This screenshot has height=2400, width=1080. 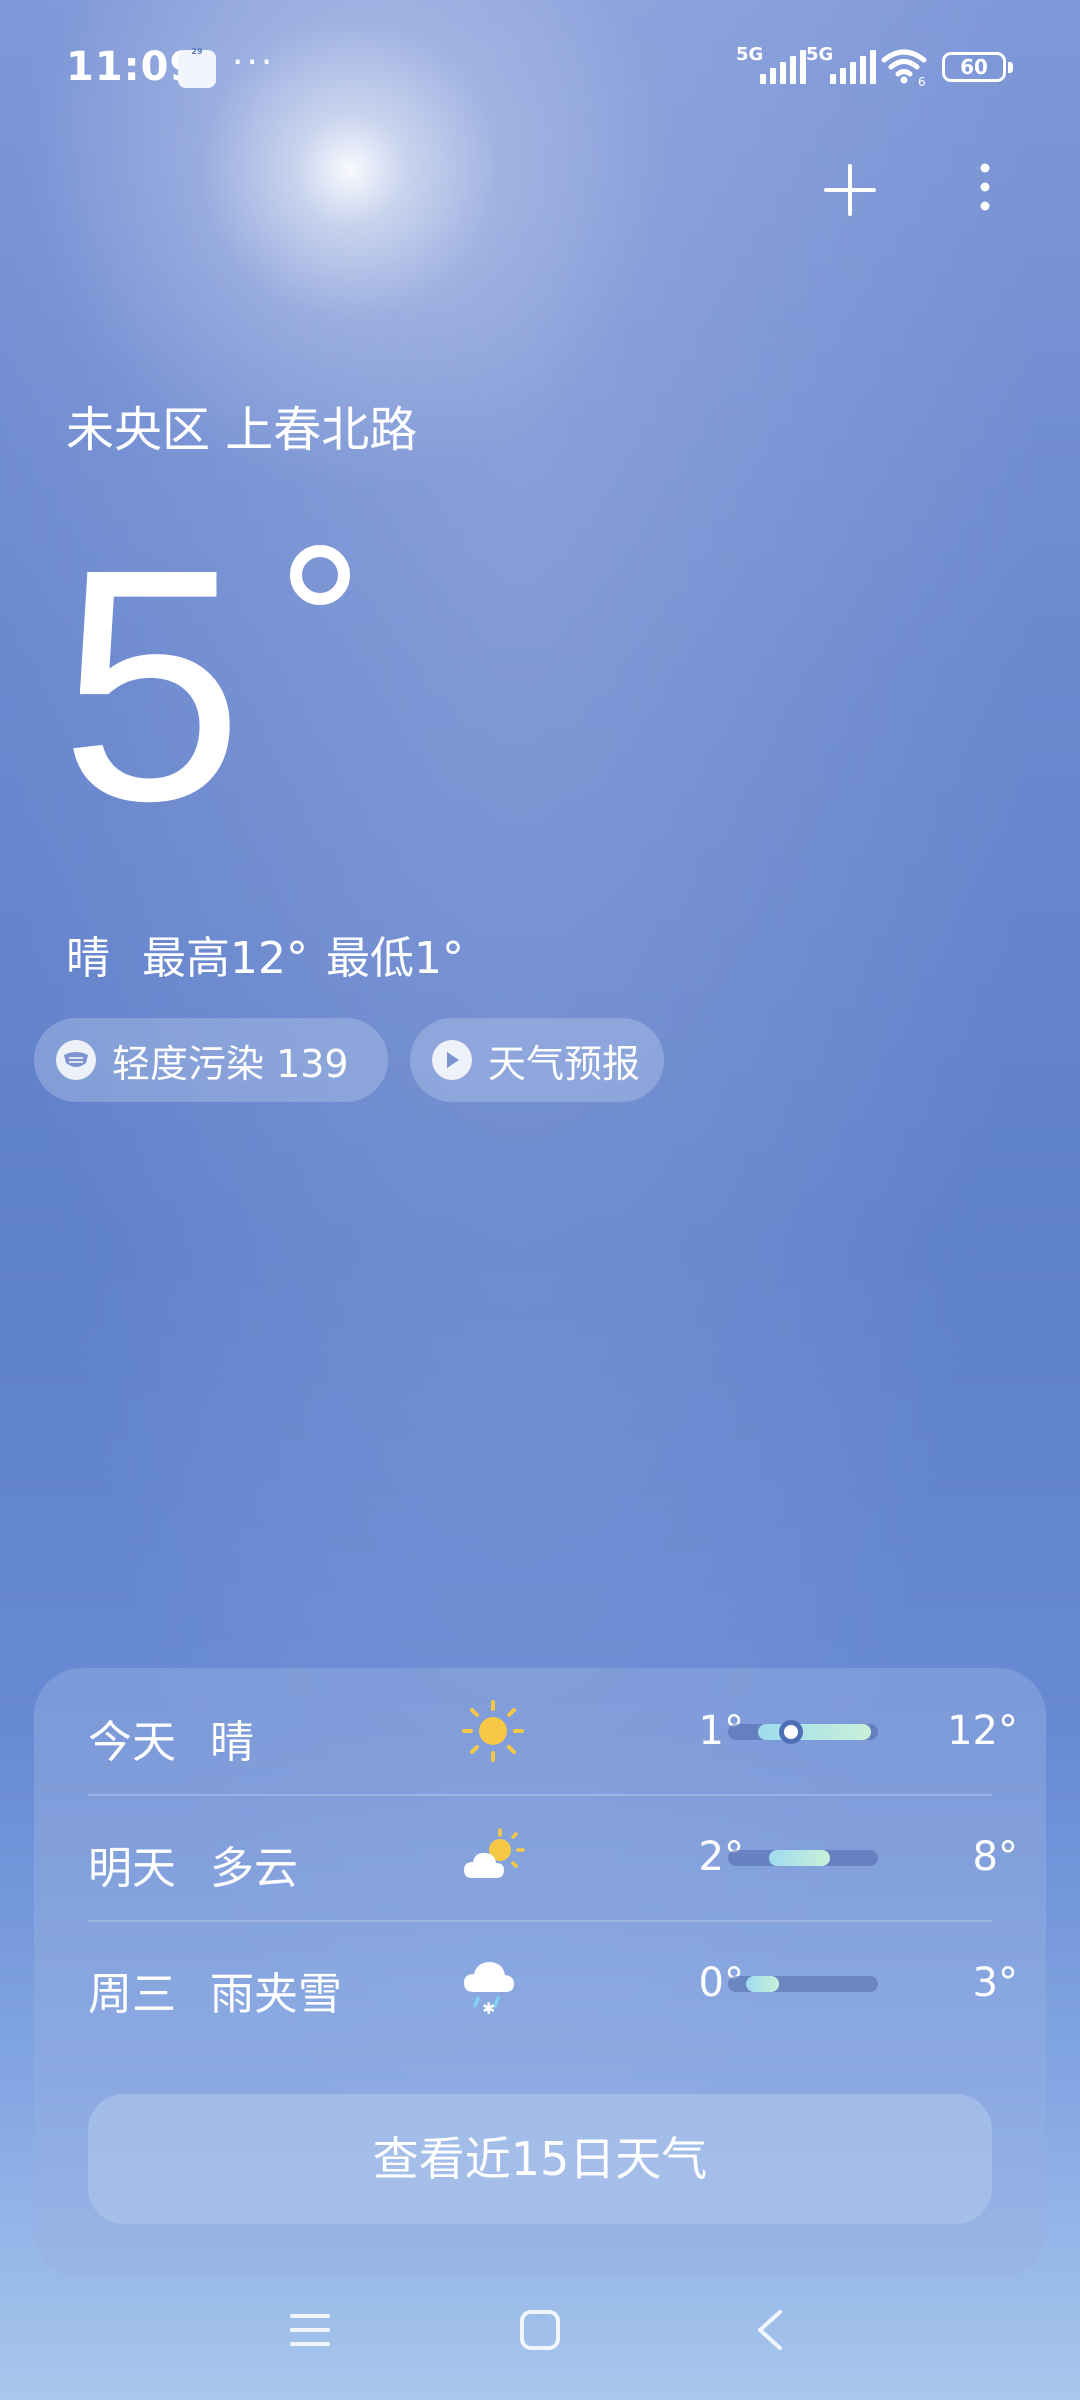 What do you see at coordinates (452, 1060) in the screenshot?
I see `play-icon` at bounding box center [452, 1060].